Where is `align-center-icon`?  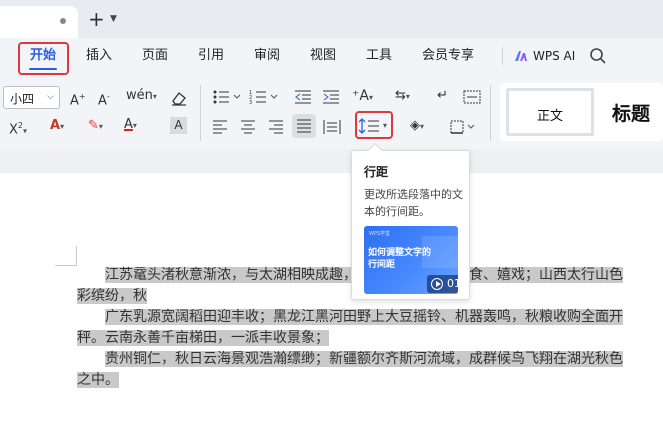 align-center-icon is located at coordinates (248, 127).